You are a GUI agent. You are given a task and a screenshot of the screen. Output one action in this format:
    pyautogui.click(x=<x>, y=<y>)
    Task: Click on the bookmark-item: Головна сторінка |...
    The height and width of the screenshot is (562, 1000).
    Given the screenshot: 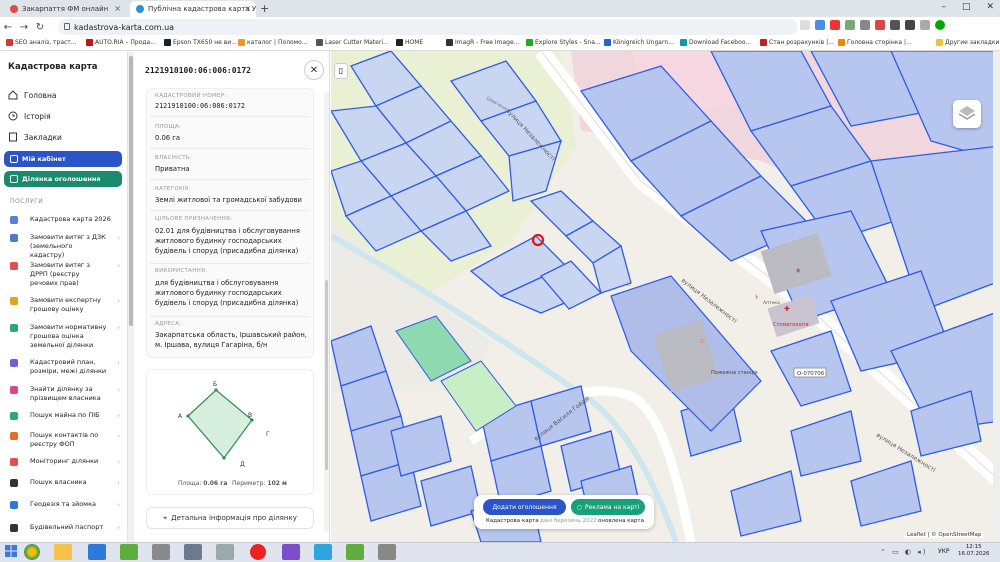 What is the action you would take?
    pyautogui.click(x=875, y=42)
    